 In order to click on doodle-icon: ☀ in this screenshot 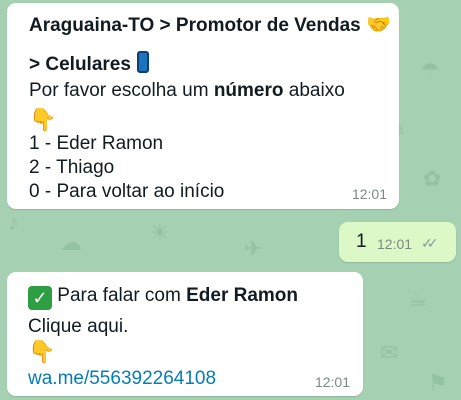, I will do `click(160, 232)`.